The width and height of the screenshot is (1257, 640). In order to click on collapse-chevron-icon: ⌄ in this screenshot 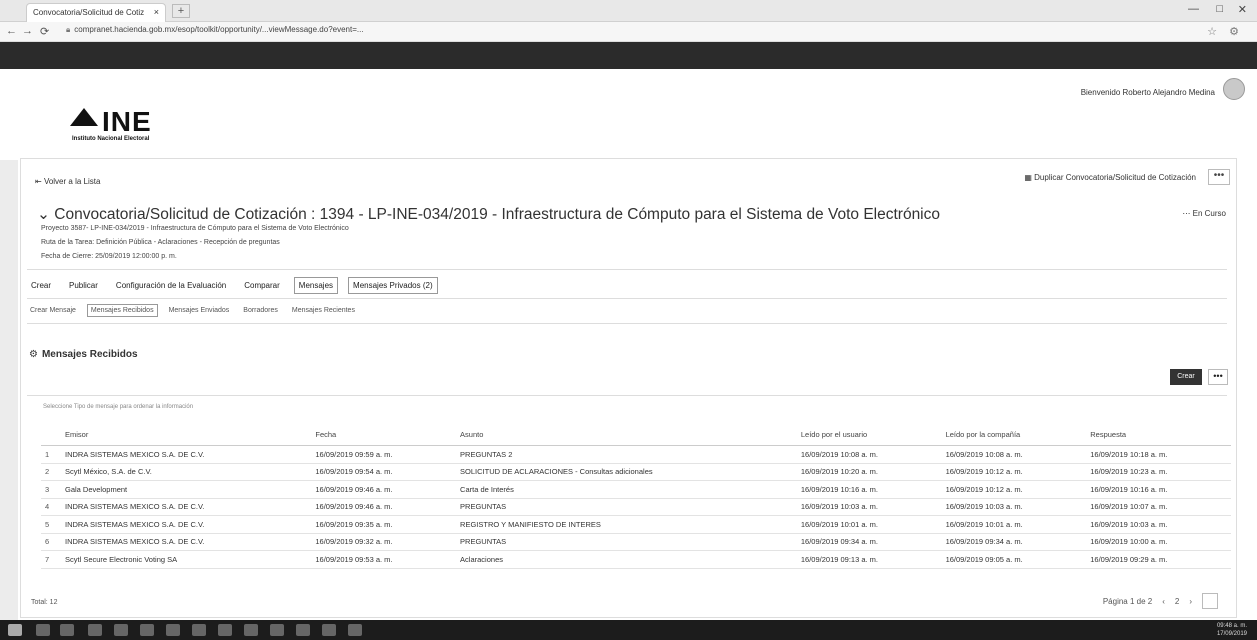, I will do `click(45, 214)`.